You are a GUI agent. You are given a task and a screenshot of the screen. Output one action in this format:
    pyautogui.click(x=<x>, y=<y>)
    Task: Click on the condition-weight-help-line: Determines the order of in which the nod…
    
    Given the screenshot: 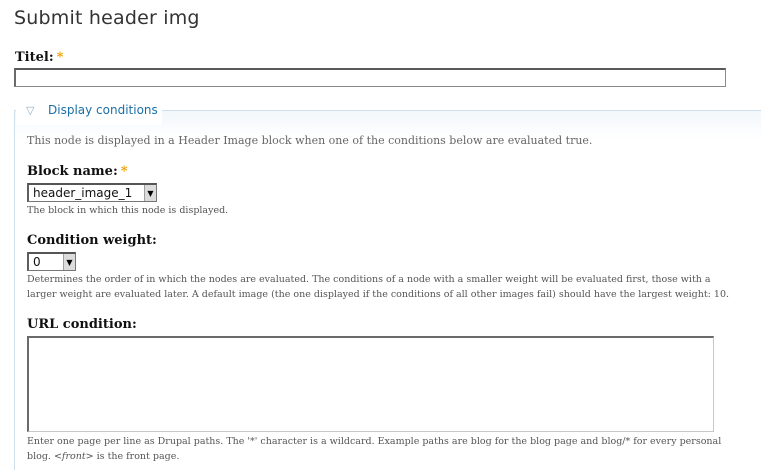 What is the action you would take?
    pyautogui.click(x=369, y=279)
    